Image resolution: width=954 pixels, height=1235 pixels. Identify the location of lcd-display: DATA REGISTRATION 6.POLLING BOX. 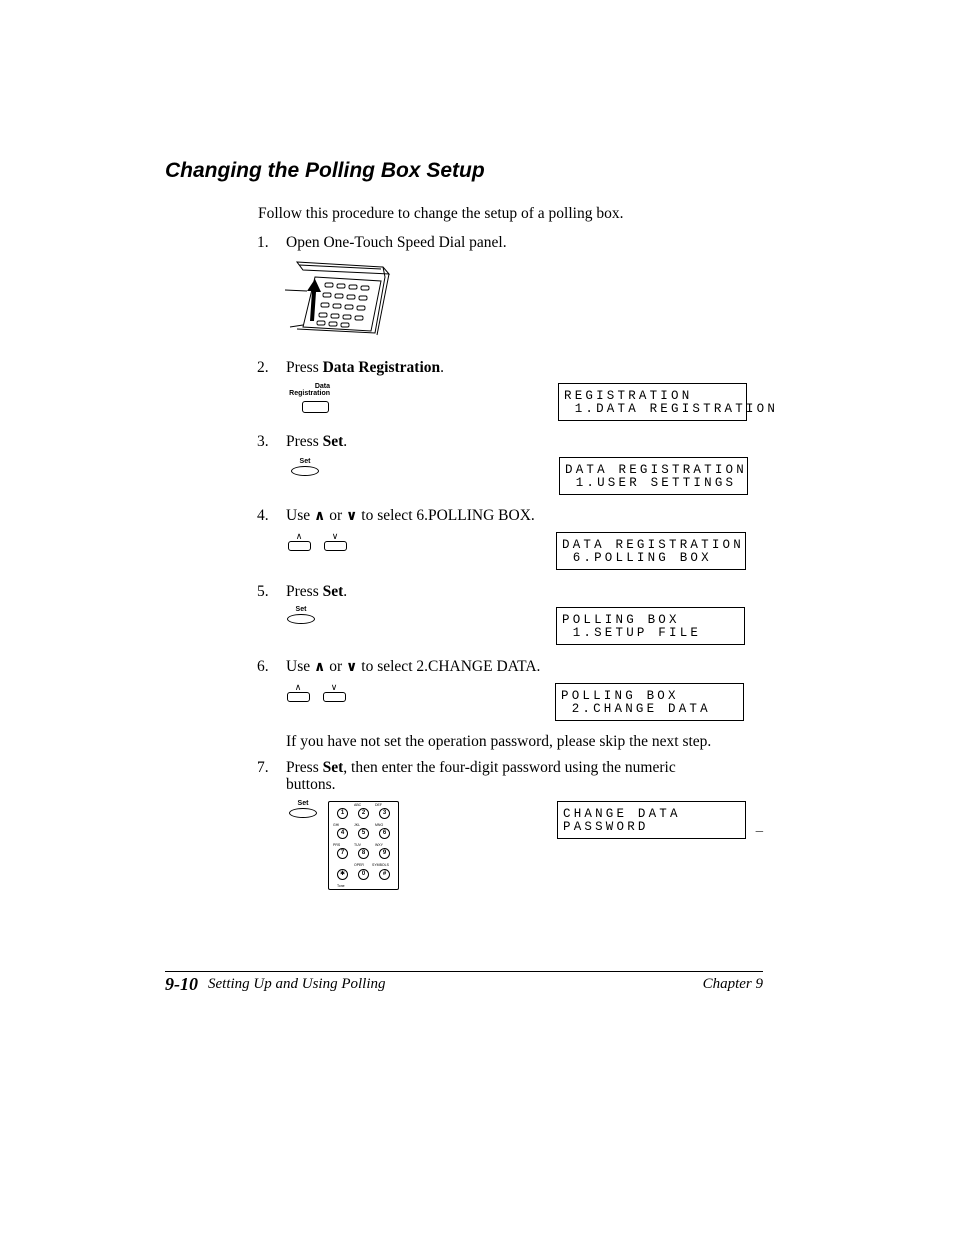
(651, 551).